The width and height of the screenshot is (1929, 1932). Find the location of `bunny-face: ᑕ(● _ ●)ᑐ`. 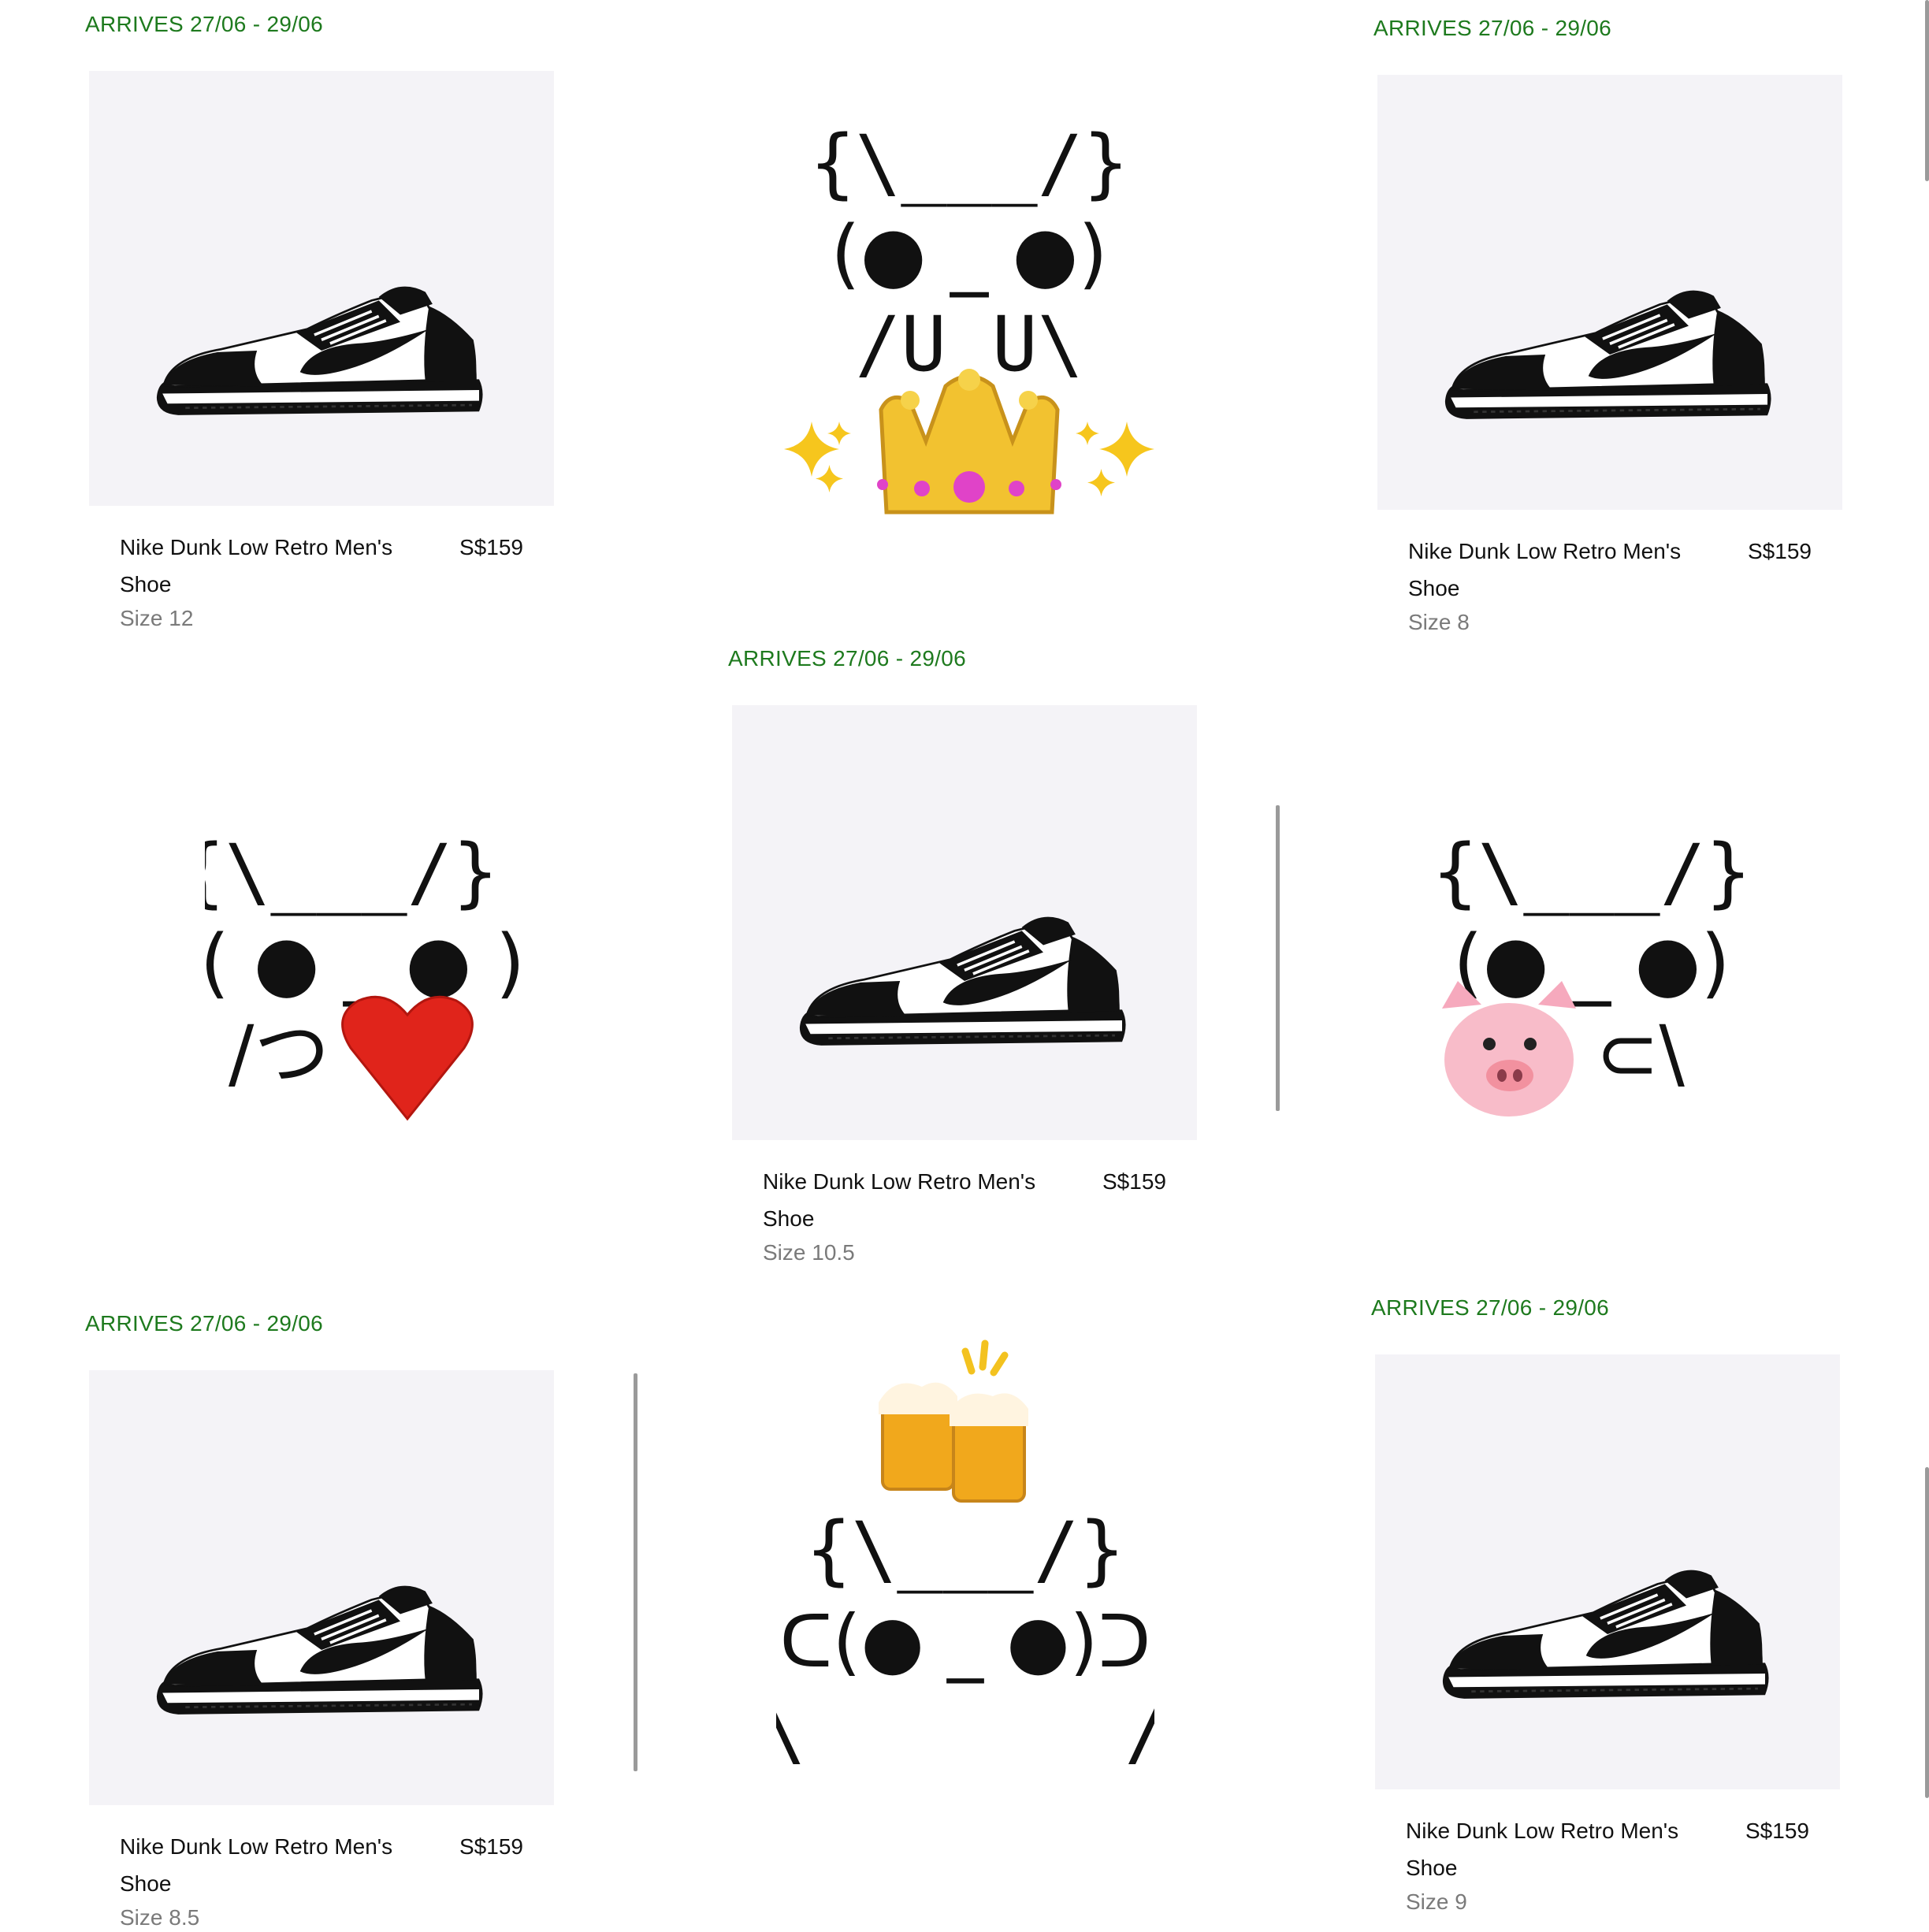

bunny-face: ᑕ(● _ ●)ᑐ is located at coordinates (964, 1641).